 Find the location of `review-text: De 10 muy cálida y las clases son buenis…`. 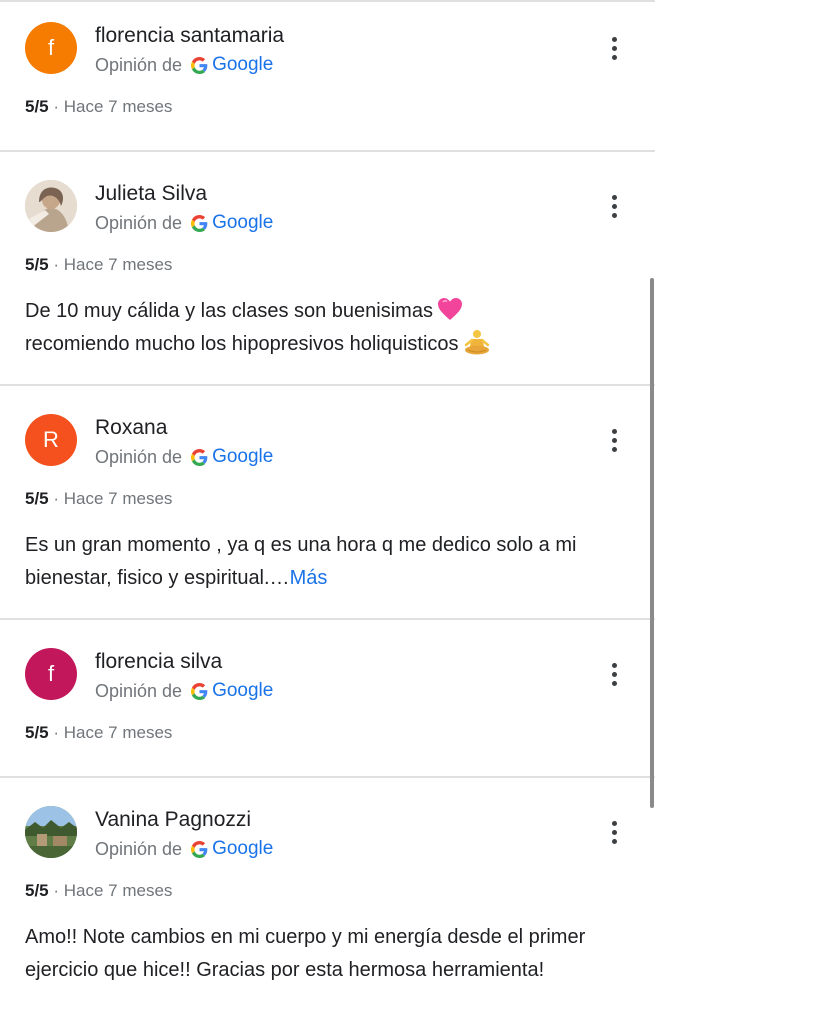

review-text: De 10 muy cálida y las clases son buenis… is located at coordinates (330, 328).